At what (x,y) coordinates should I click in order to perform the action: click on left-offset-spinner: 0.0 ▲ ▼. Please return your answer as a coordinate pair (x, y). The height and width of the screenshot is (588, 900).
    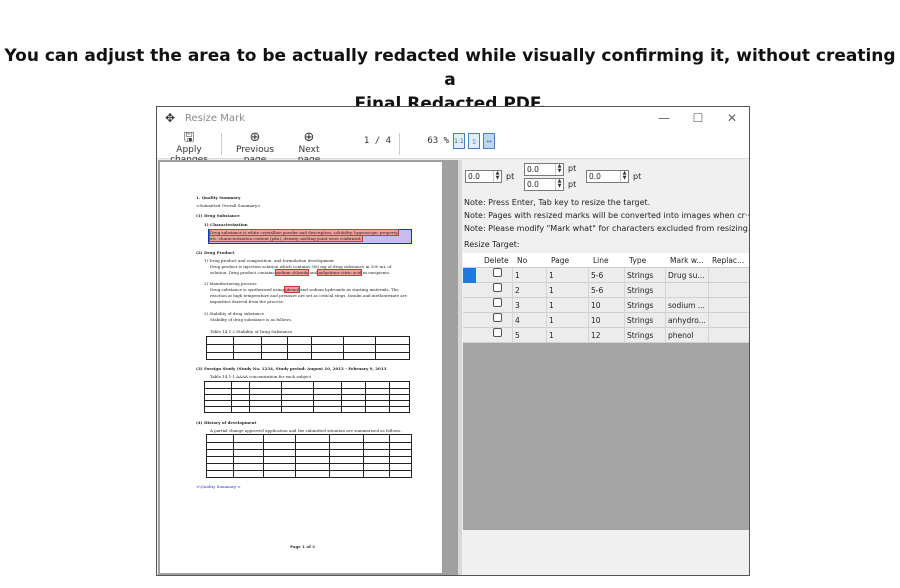
    Looking at the image, I should click on (483, 176).